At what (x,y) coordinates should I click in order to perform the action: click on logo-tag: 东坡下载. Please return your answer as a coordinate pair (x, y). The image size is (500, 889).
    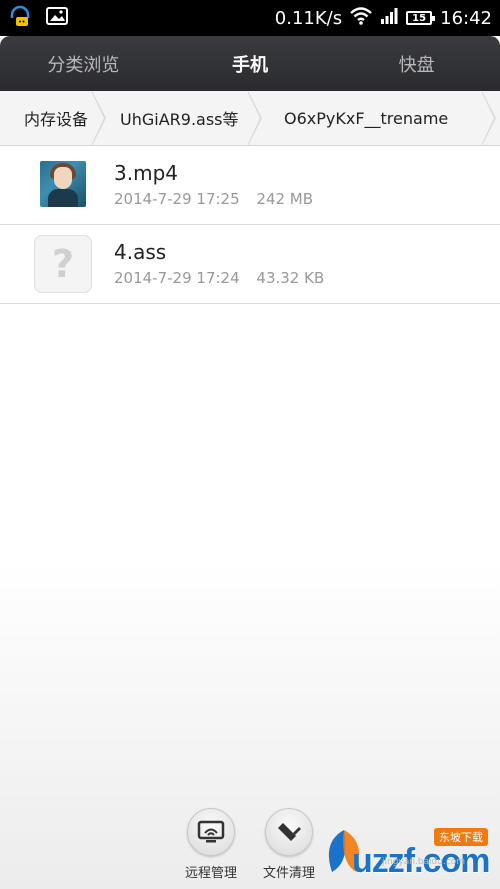
    Looking at the image, I should click on (461, 837).